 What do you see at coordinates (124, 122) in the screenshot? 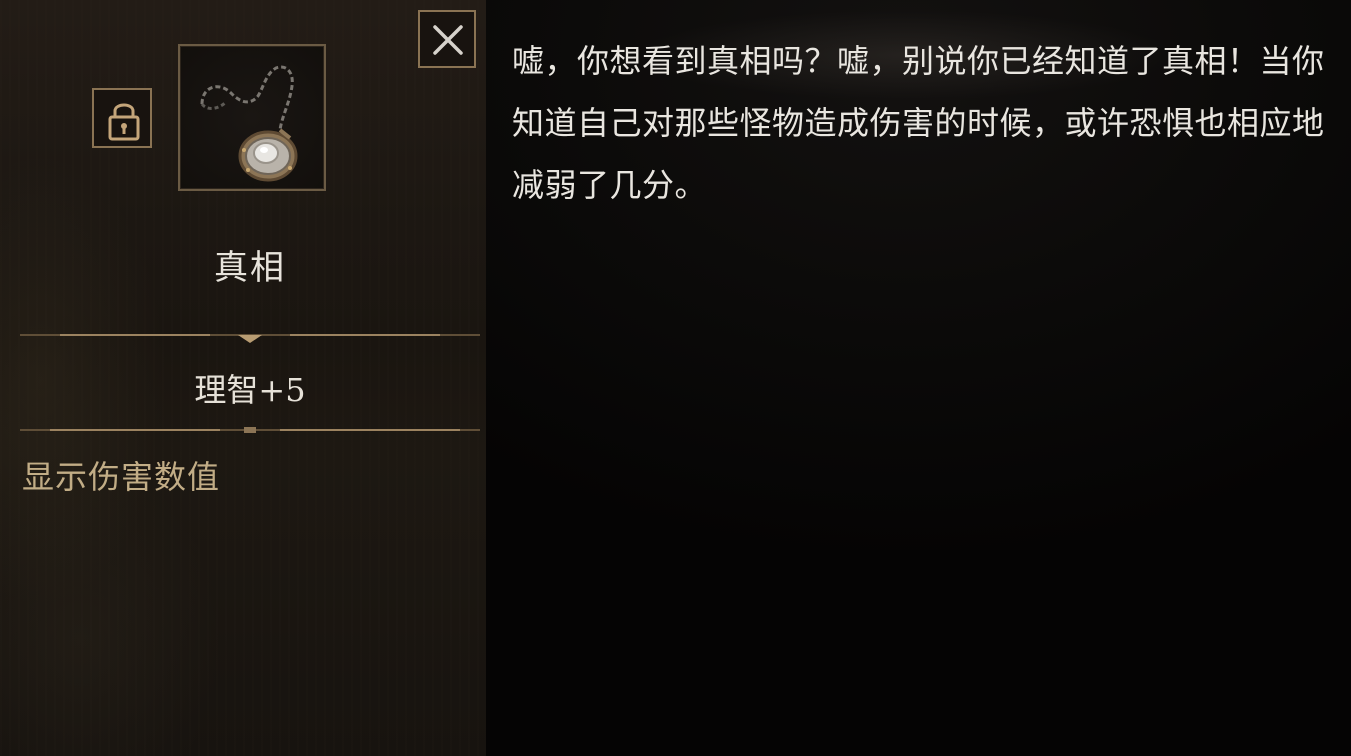
I see `padlock-icon` at bounding box center [124, 122].